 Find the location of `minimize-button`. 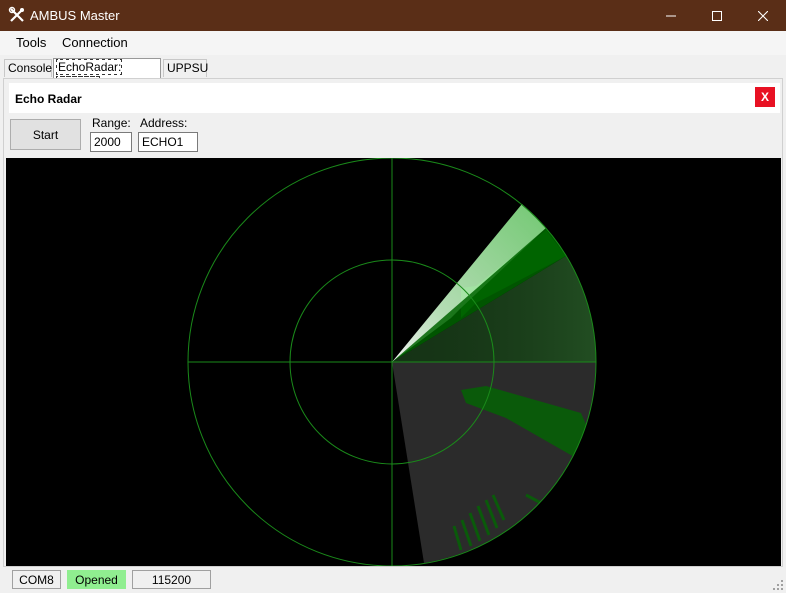

minimize-button is located at coordinates (671, 15).